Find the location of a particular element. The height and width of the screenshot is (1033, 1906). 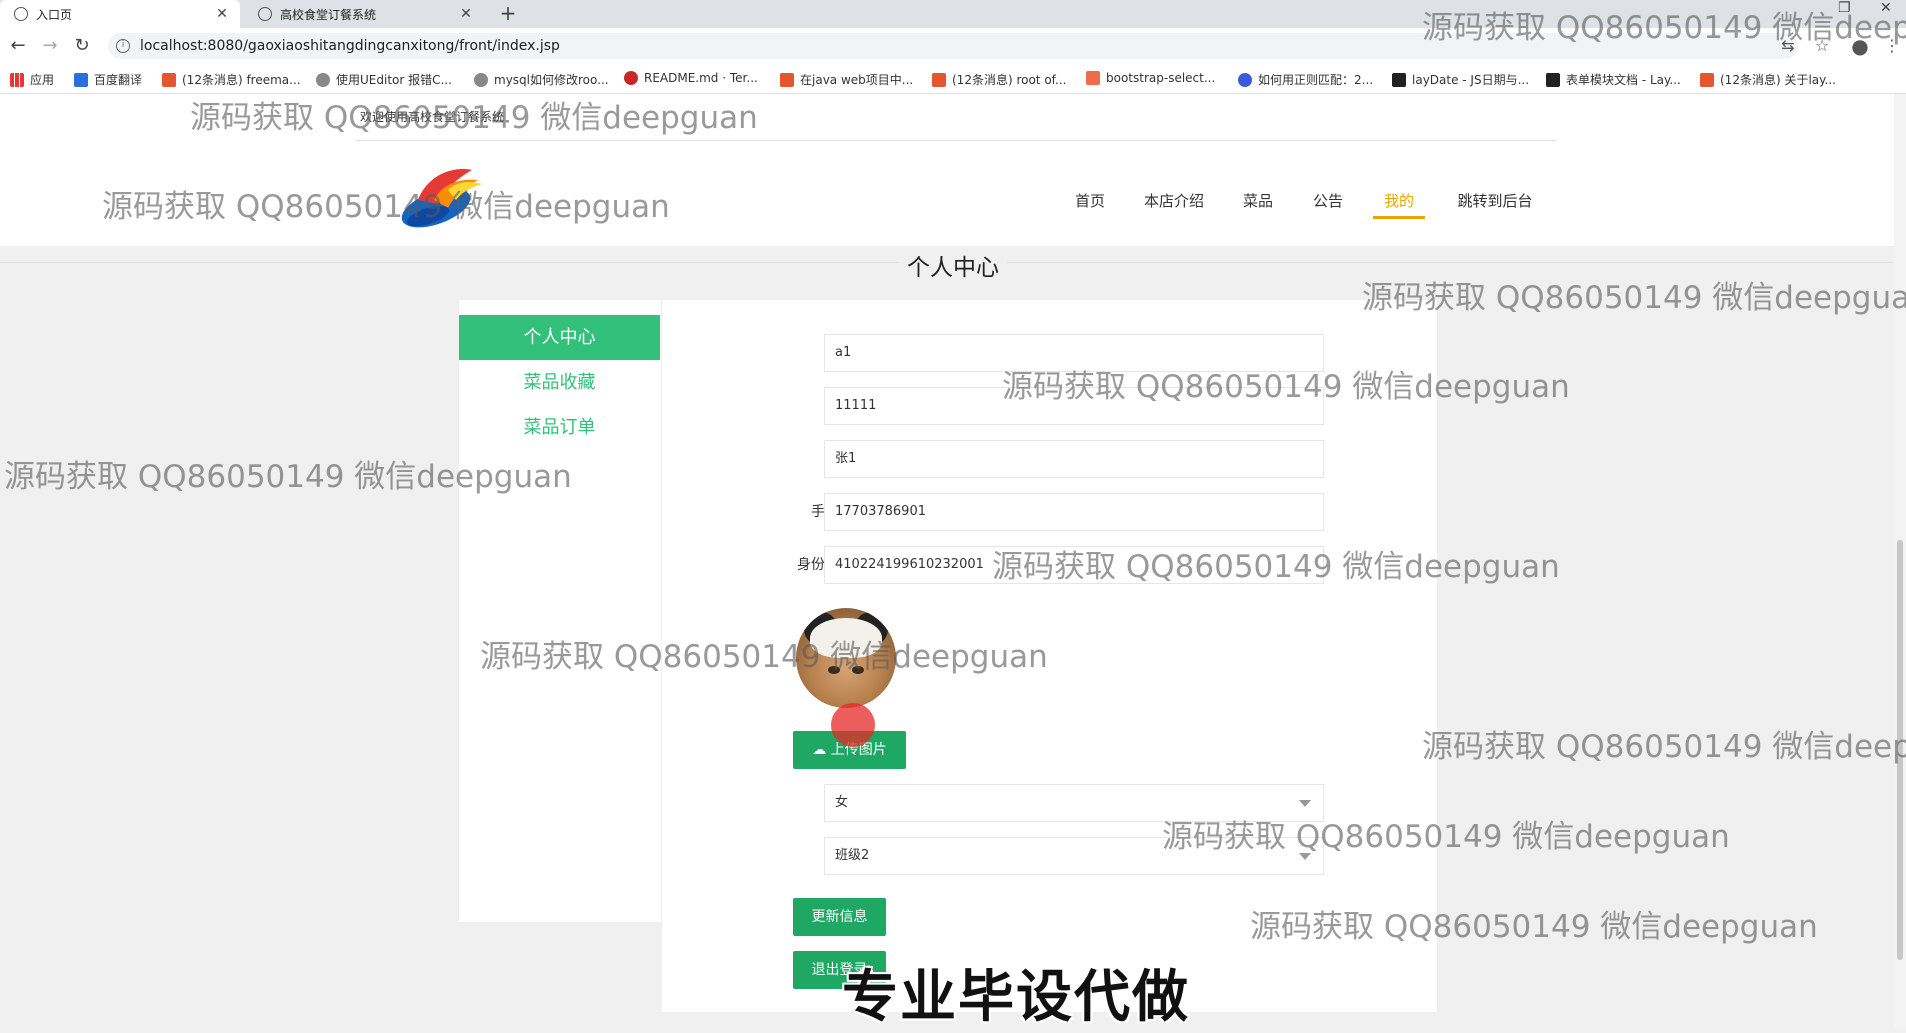

promo-caption: 专业毕设代做 is located at coordinates (1016, 997).